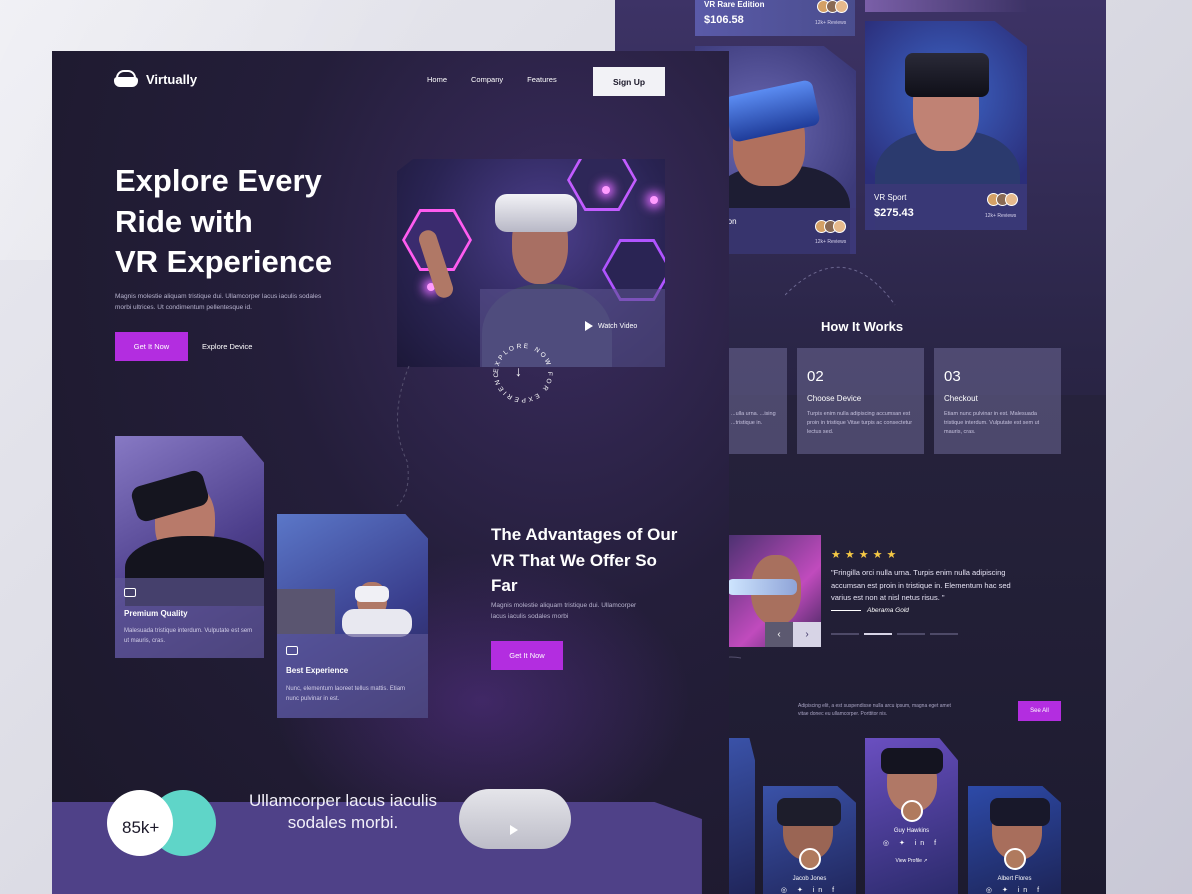 The image size is (1192, 894). What do you see at coordinates (894, 213) in the screenshot?
I see `product-price: $275.43` at bounding box center [894, 213].